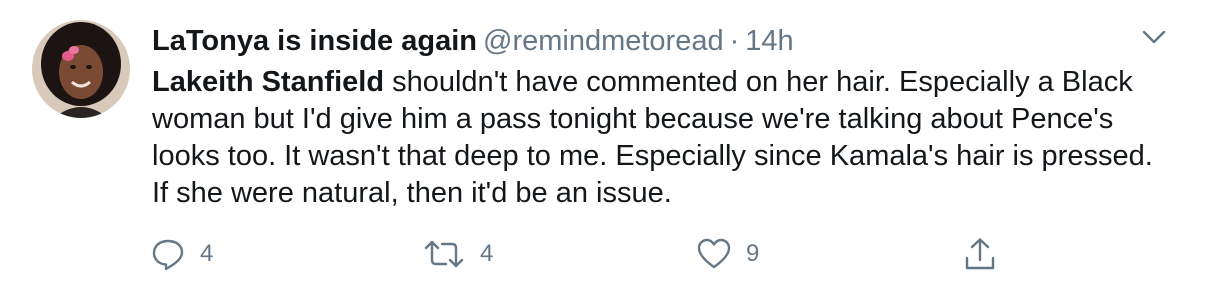 This screenshot has height=298, width=1206. What do you see at coordinates (580, 254) in the screenshot?
I see `tweet-actions: 4 4 9` at bounding box center [580, 254].